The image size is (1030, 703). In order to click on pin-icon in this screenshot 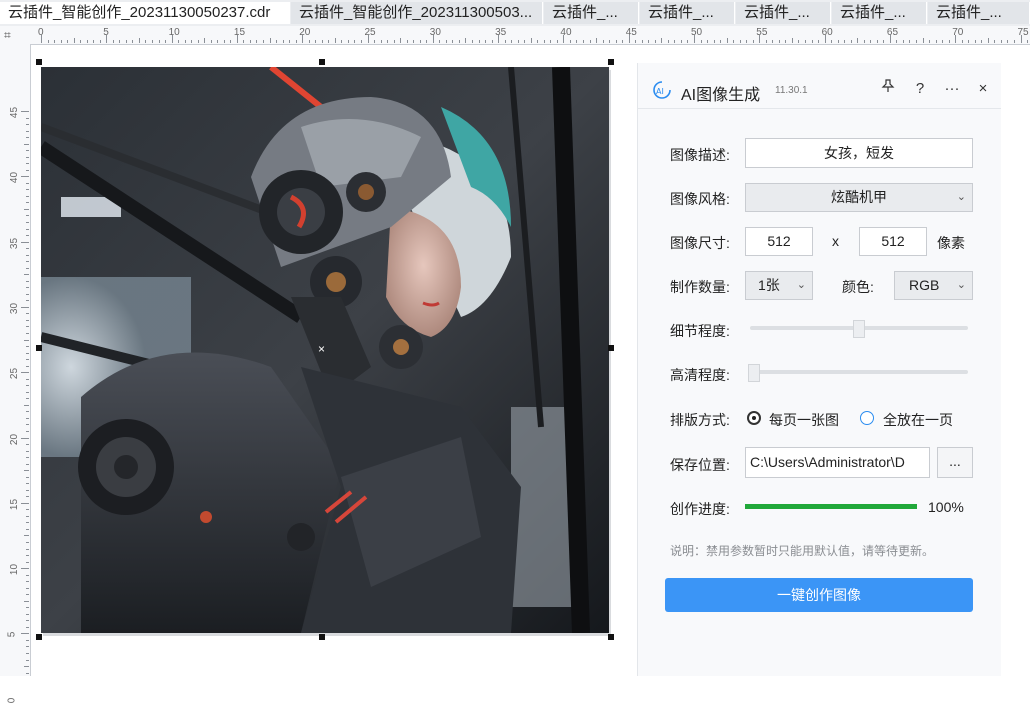, I will do `click(888, 89)`.